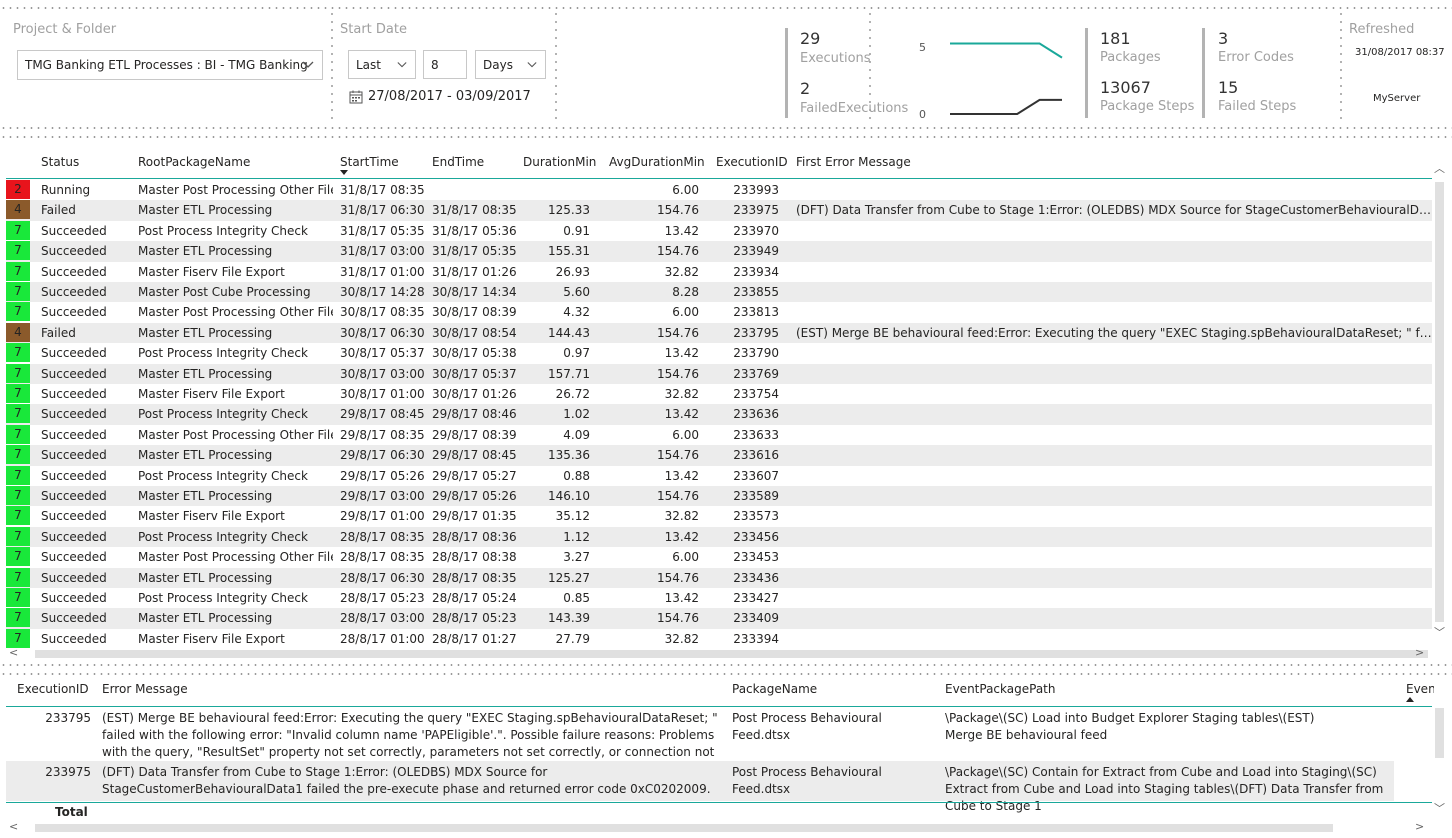 This screenshot has height=838, width=1452. I want to click on cell-end-time: 28/8/17 05:23, so click(474, 618).